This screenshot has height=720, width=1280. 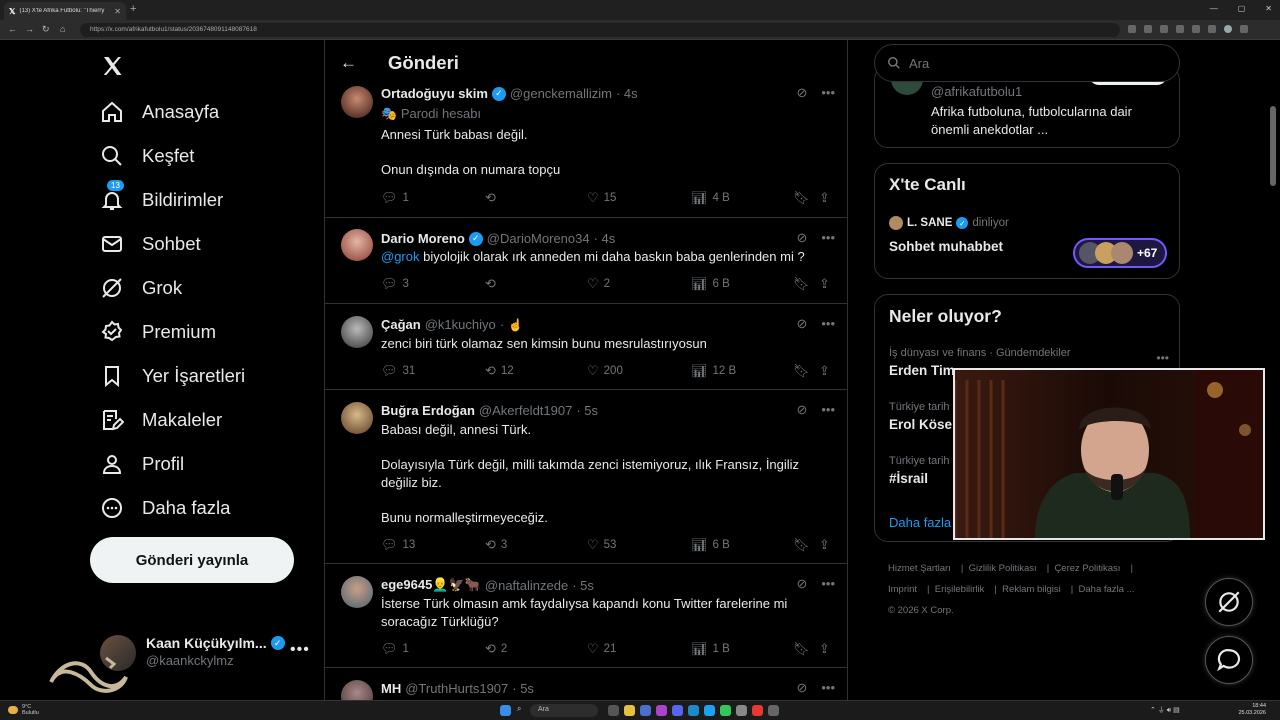 I want to click on space-listeners: +67, so click(x=1120, y=253).